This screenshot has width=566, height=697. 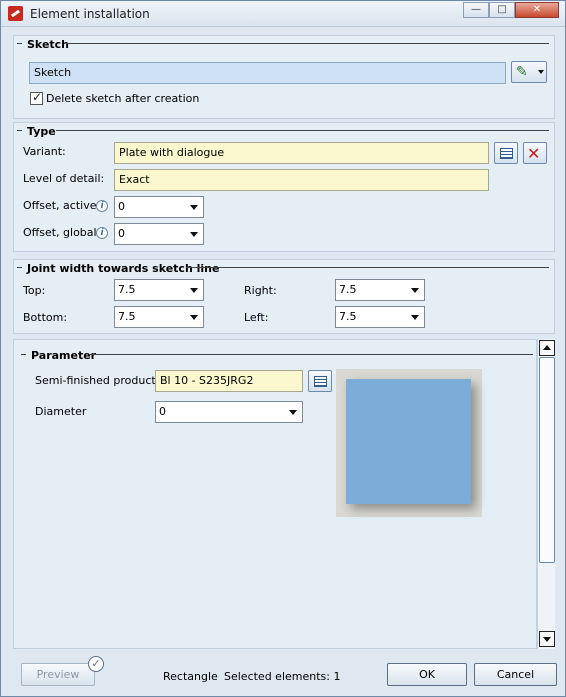 I want to click on variant-library-button, so click(x=506, y=153).